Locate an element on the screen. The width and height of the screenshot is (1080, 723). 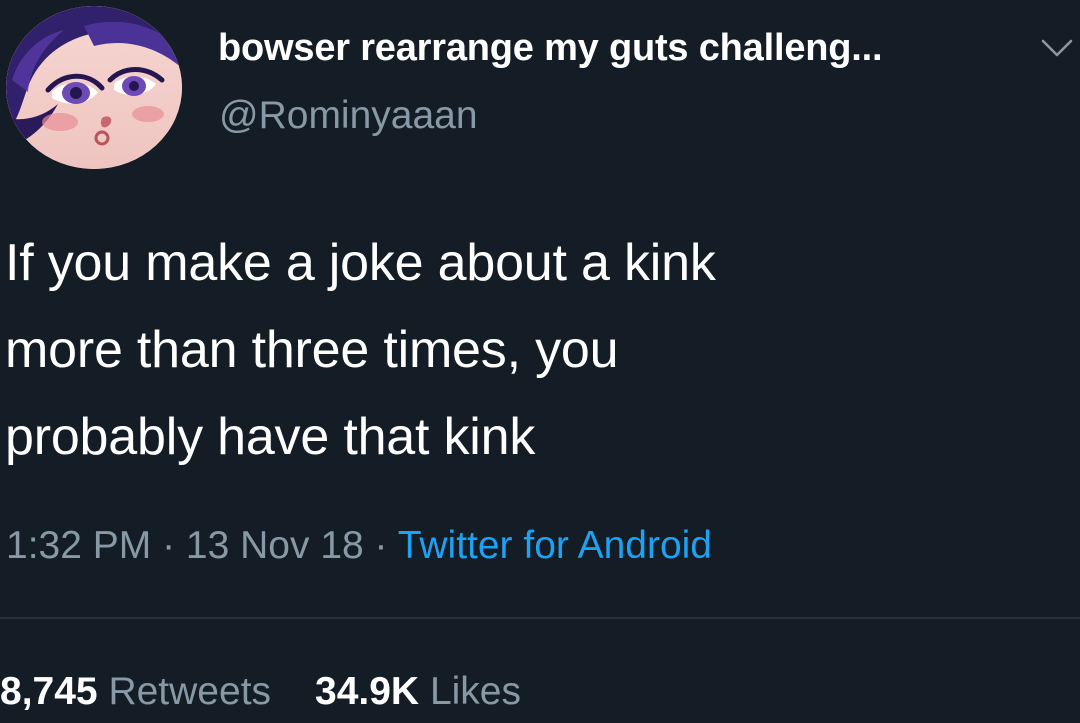
avatar is located at coordinates (94, 87).